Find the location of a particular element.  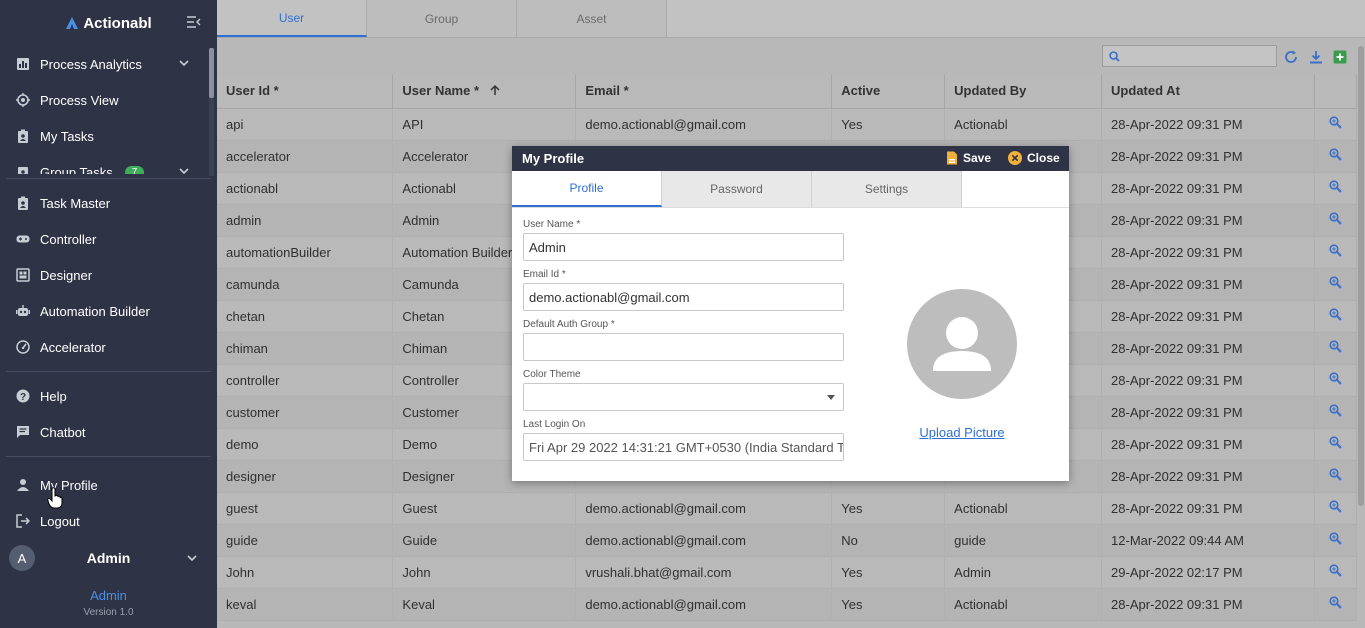

download-icon is located at coordinates (1316, 57).